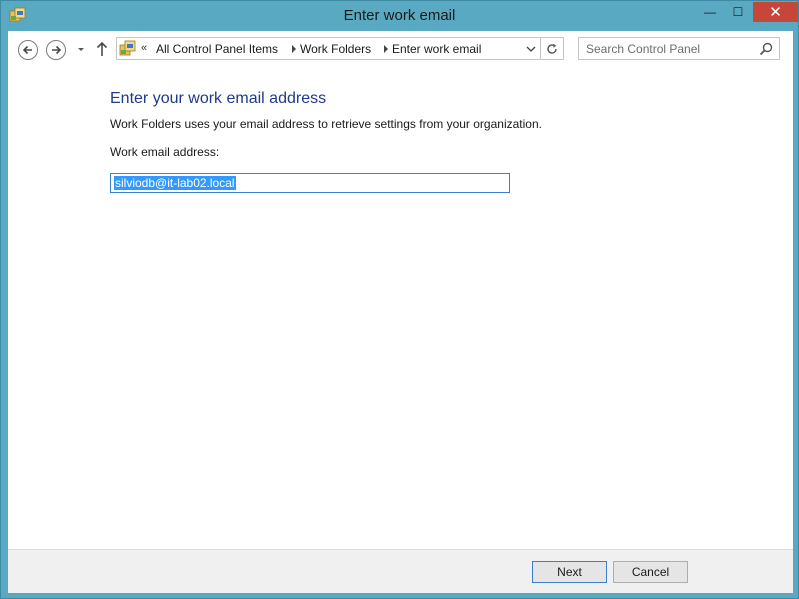 This screenshot has height=599, width=799. Describe the element at coordinates (175, 183) in the screenshot. I see `email-field-value: silviodb@it-lab02.local` at that location.